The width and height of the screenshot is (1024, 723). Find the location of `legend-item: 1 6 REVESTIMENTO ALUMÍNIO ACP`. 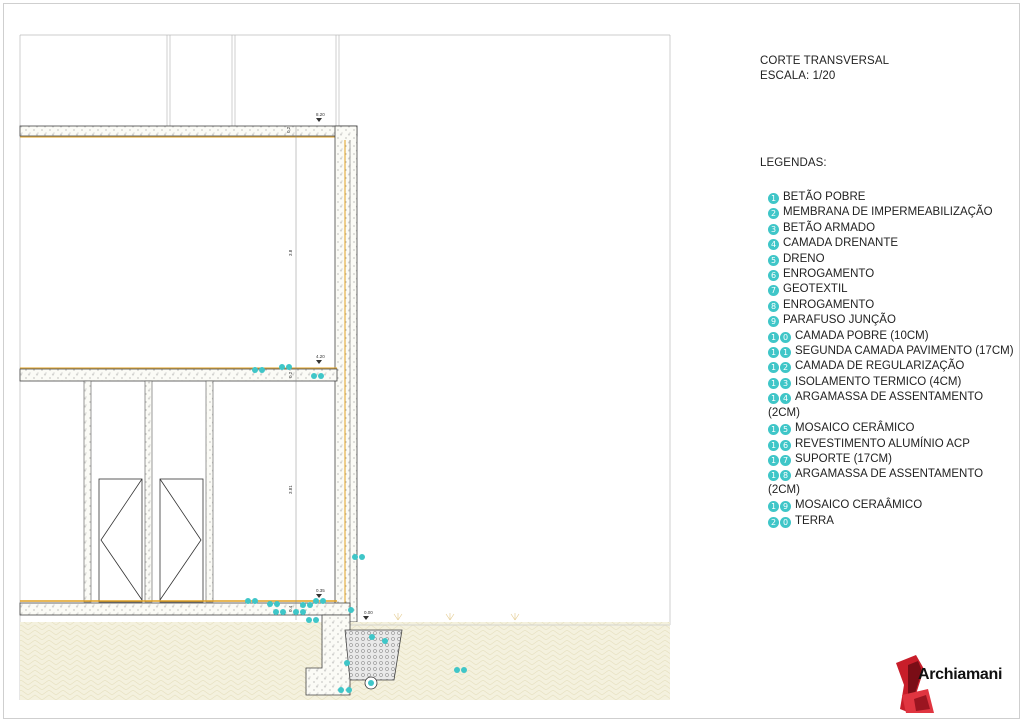

legend-item: 1 6 REVESTIMENTO ALUMÍNIO ACP is located at coordinates (893, 444).